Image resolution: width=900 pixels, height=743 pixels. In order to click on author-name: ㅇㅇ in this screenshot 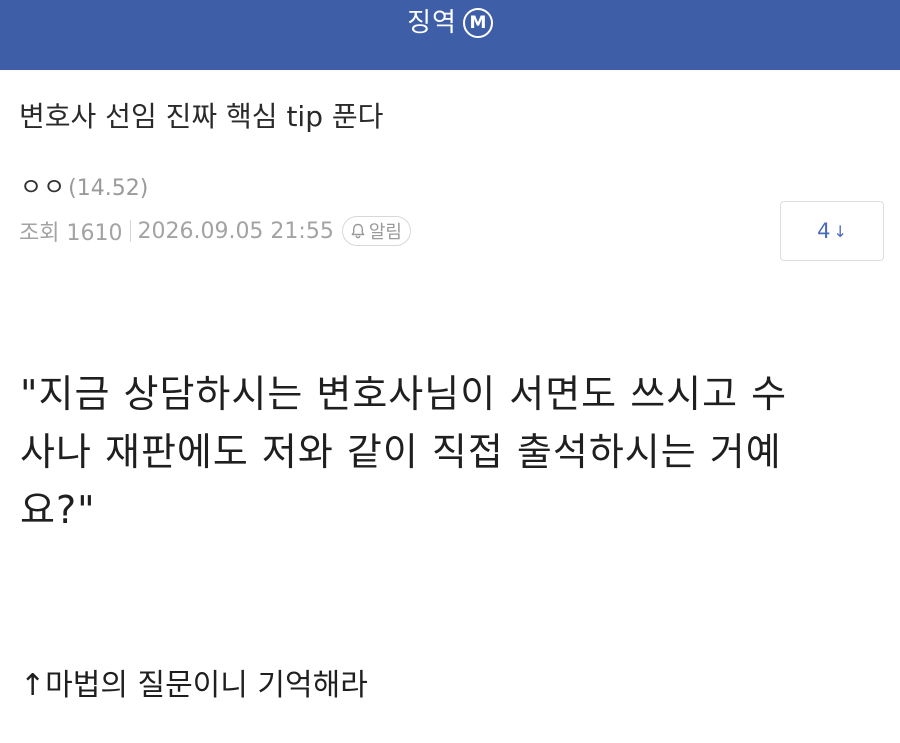, I will do `click(43, 184)`.